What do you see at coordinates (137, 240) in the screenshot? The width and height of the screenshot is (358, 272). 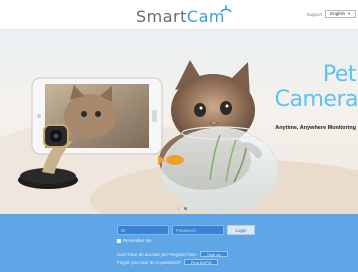 I see `remember-me-label: Remember me` at bounding box center [137, 240].